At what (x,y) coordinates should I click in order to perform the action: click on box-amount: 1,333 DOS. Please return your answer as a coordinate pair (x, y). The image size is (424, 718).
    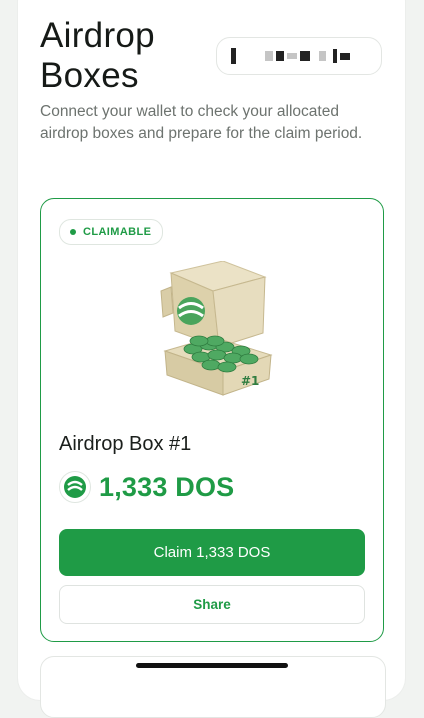
    Looking at the image, I should click on (167, 486).